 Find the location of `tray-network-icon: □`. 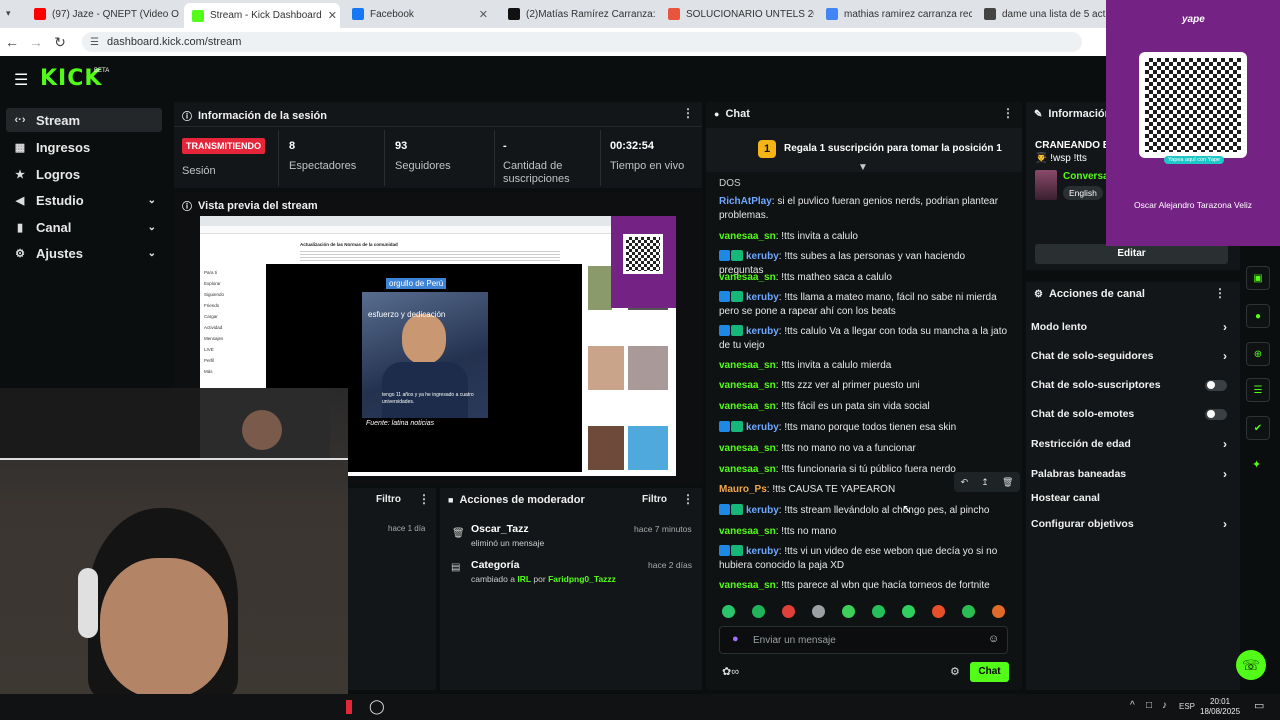

tray-network-icon: □ is located at coordinates (1149, 705).